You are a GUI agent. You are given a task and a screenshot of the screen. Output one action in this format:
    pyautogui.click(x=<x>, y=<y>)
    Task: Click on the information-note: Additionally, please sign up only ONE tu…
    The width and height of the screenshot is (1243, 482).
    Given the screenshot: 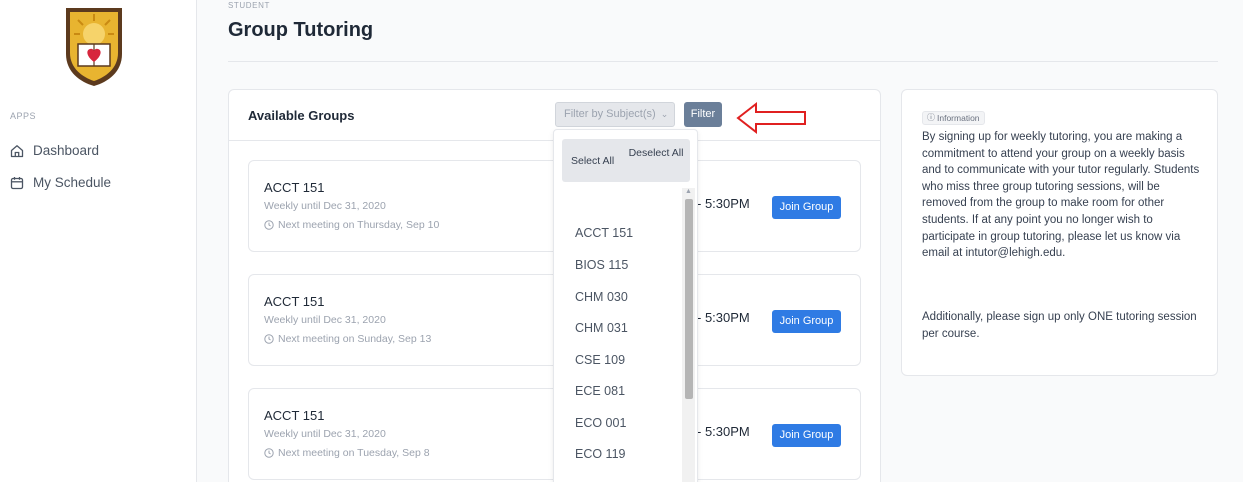 What is the action you would take?
    pyautogui.click(x=1059, y=325)
    